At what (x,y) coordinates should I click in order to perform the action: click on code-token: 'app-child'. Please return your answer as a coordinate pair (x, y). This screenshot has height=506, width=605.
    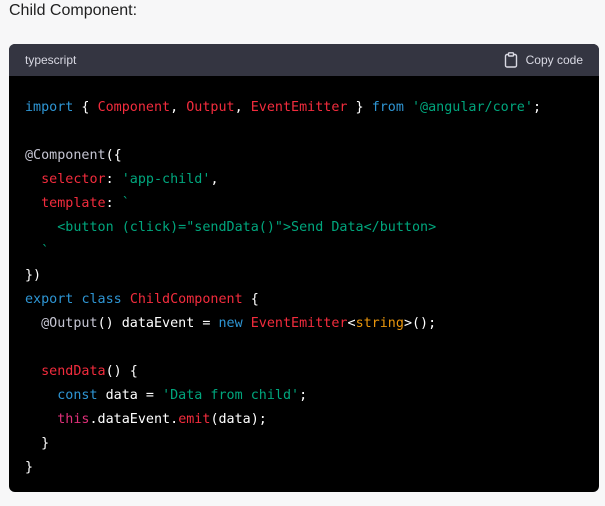
    Looking at the image, I should click on (166, 179).